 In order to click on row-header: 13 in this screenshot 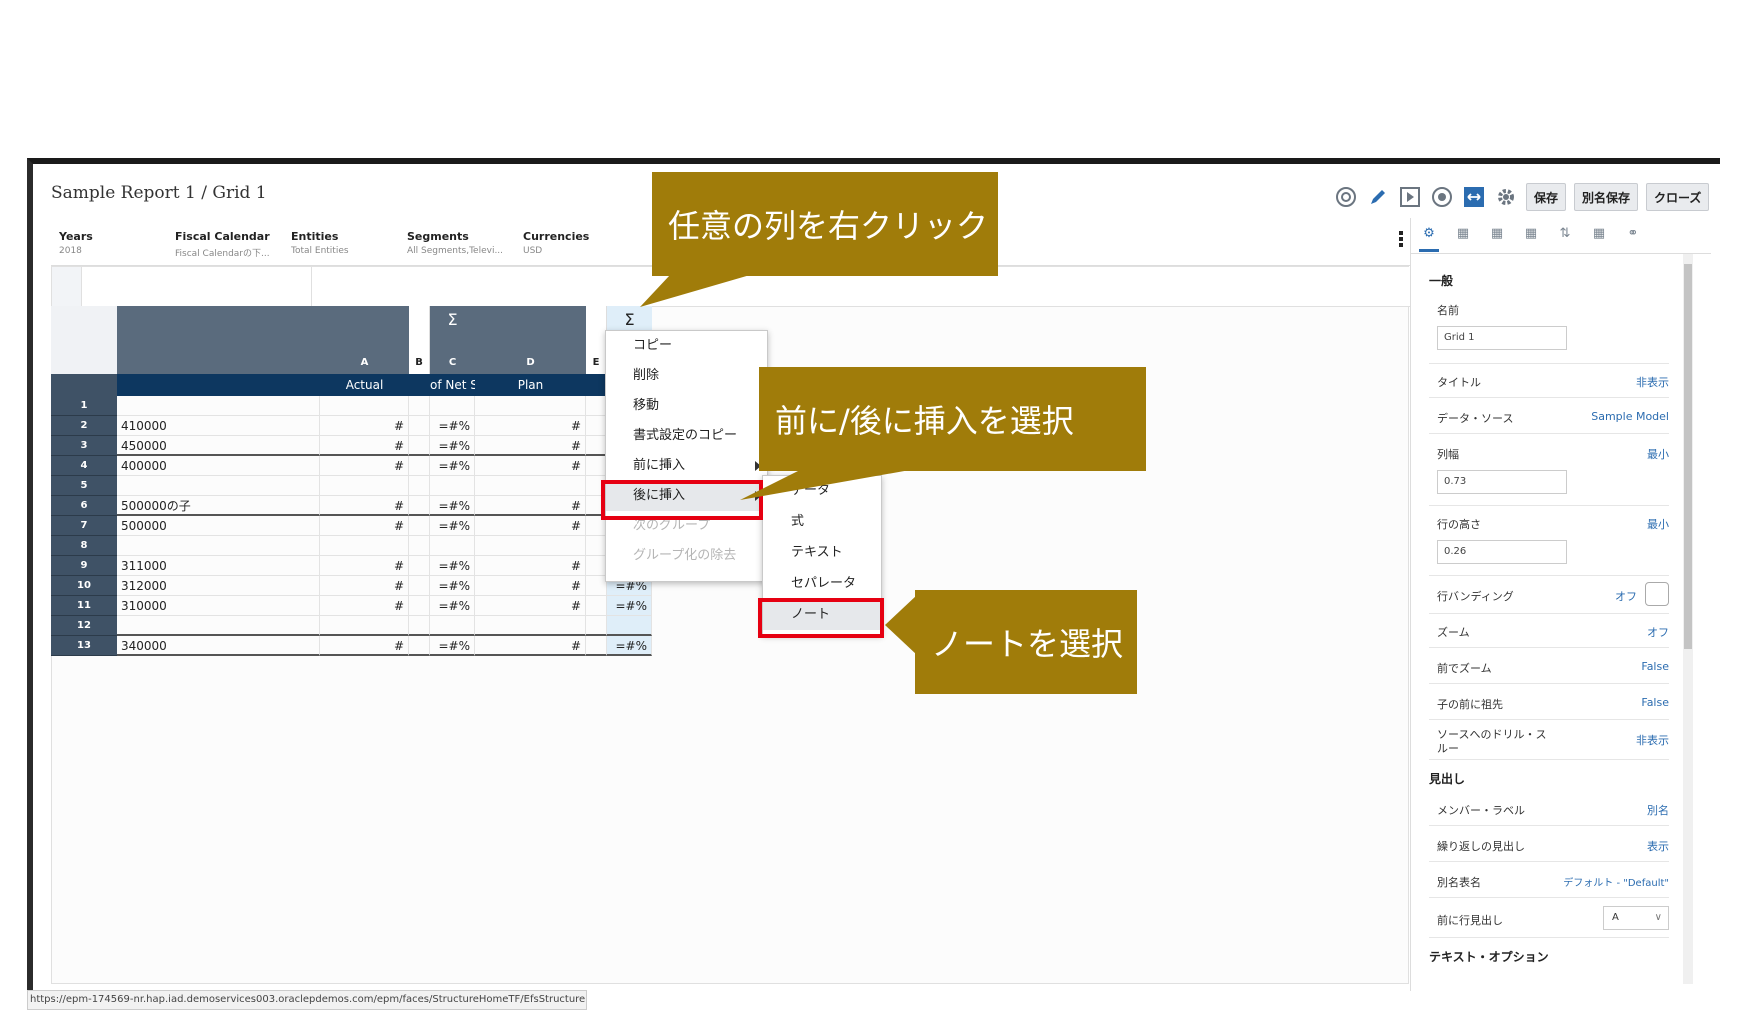, I will do `click(84, 646)`.